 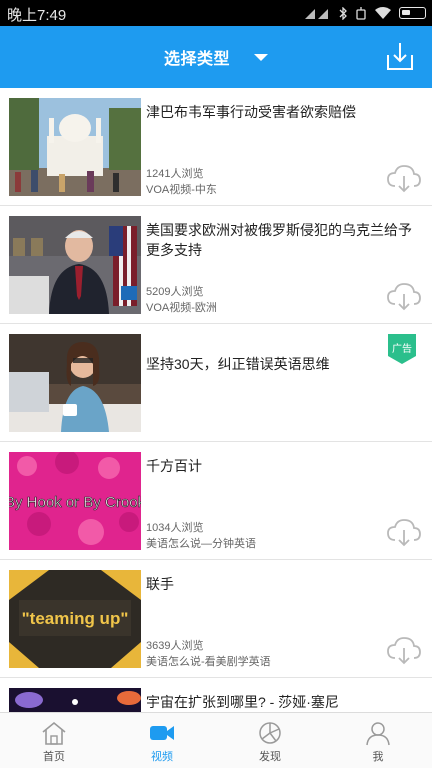 What do you see at coordinates (316, 14) in the screenshot?
I see `signal-icon` at bounding box center [316, 14].